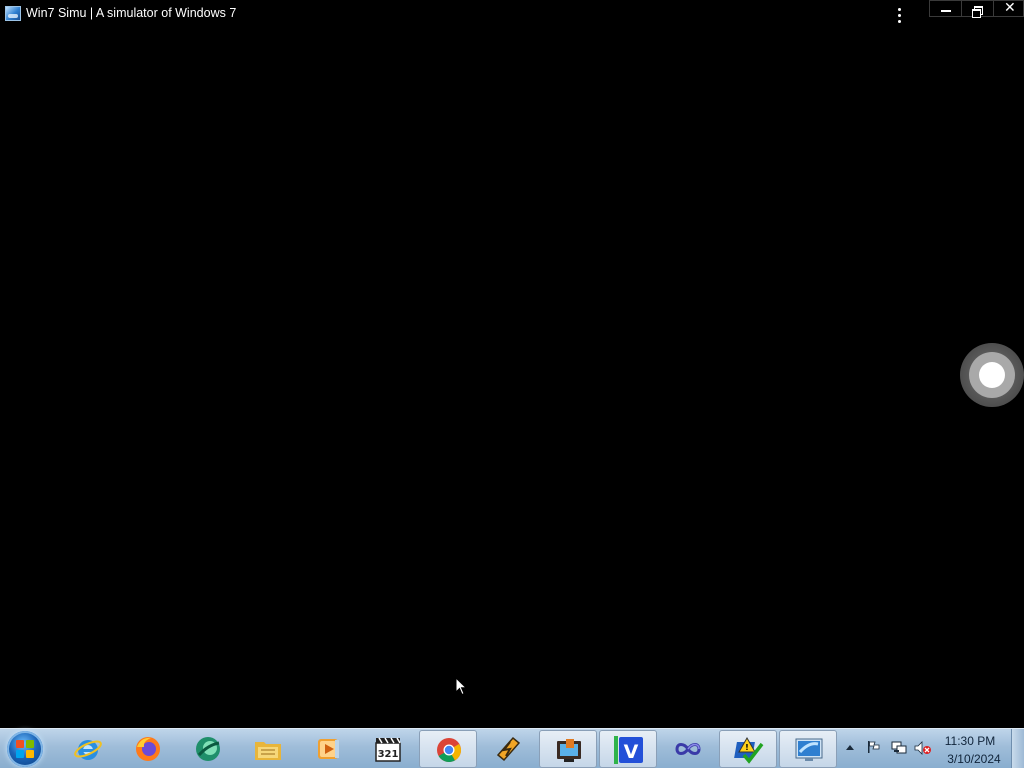 The width and height of the screenshot is (1024, 768). I want to click on monitor-icon, so click(809, 749).